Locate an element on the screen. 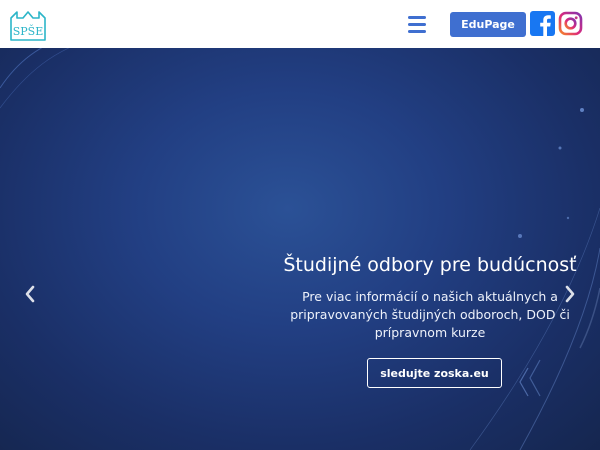  school-logo: SPŠE is located at coordinates (28, 26).